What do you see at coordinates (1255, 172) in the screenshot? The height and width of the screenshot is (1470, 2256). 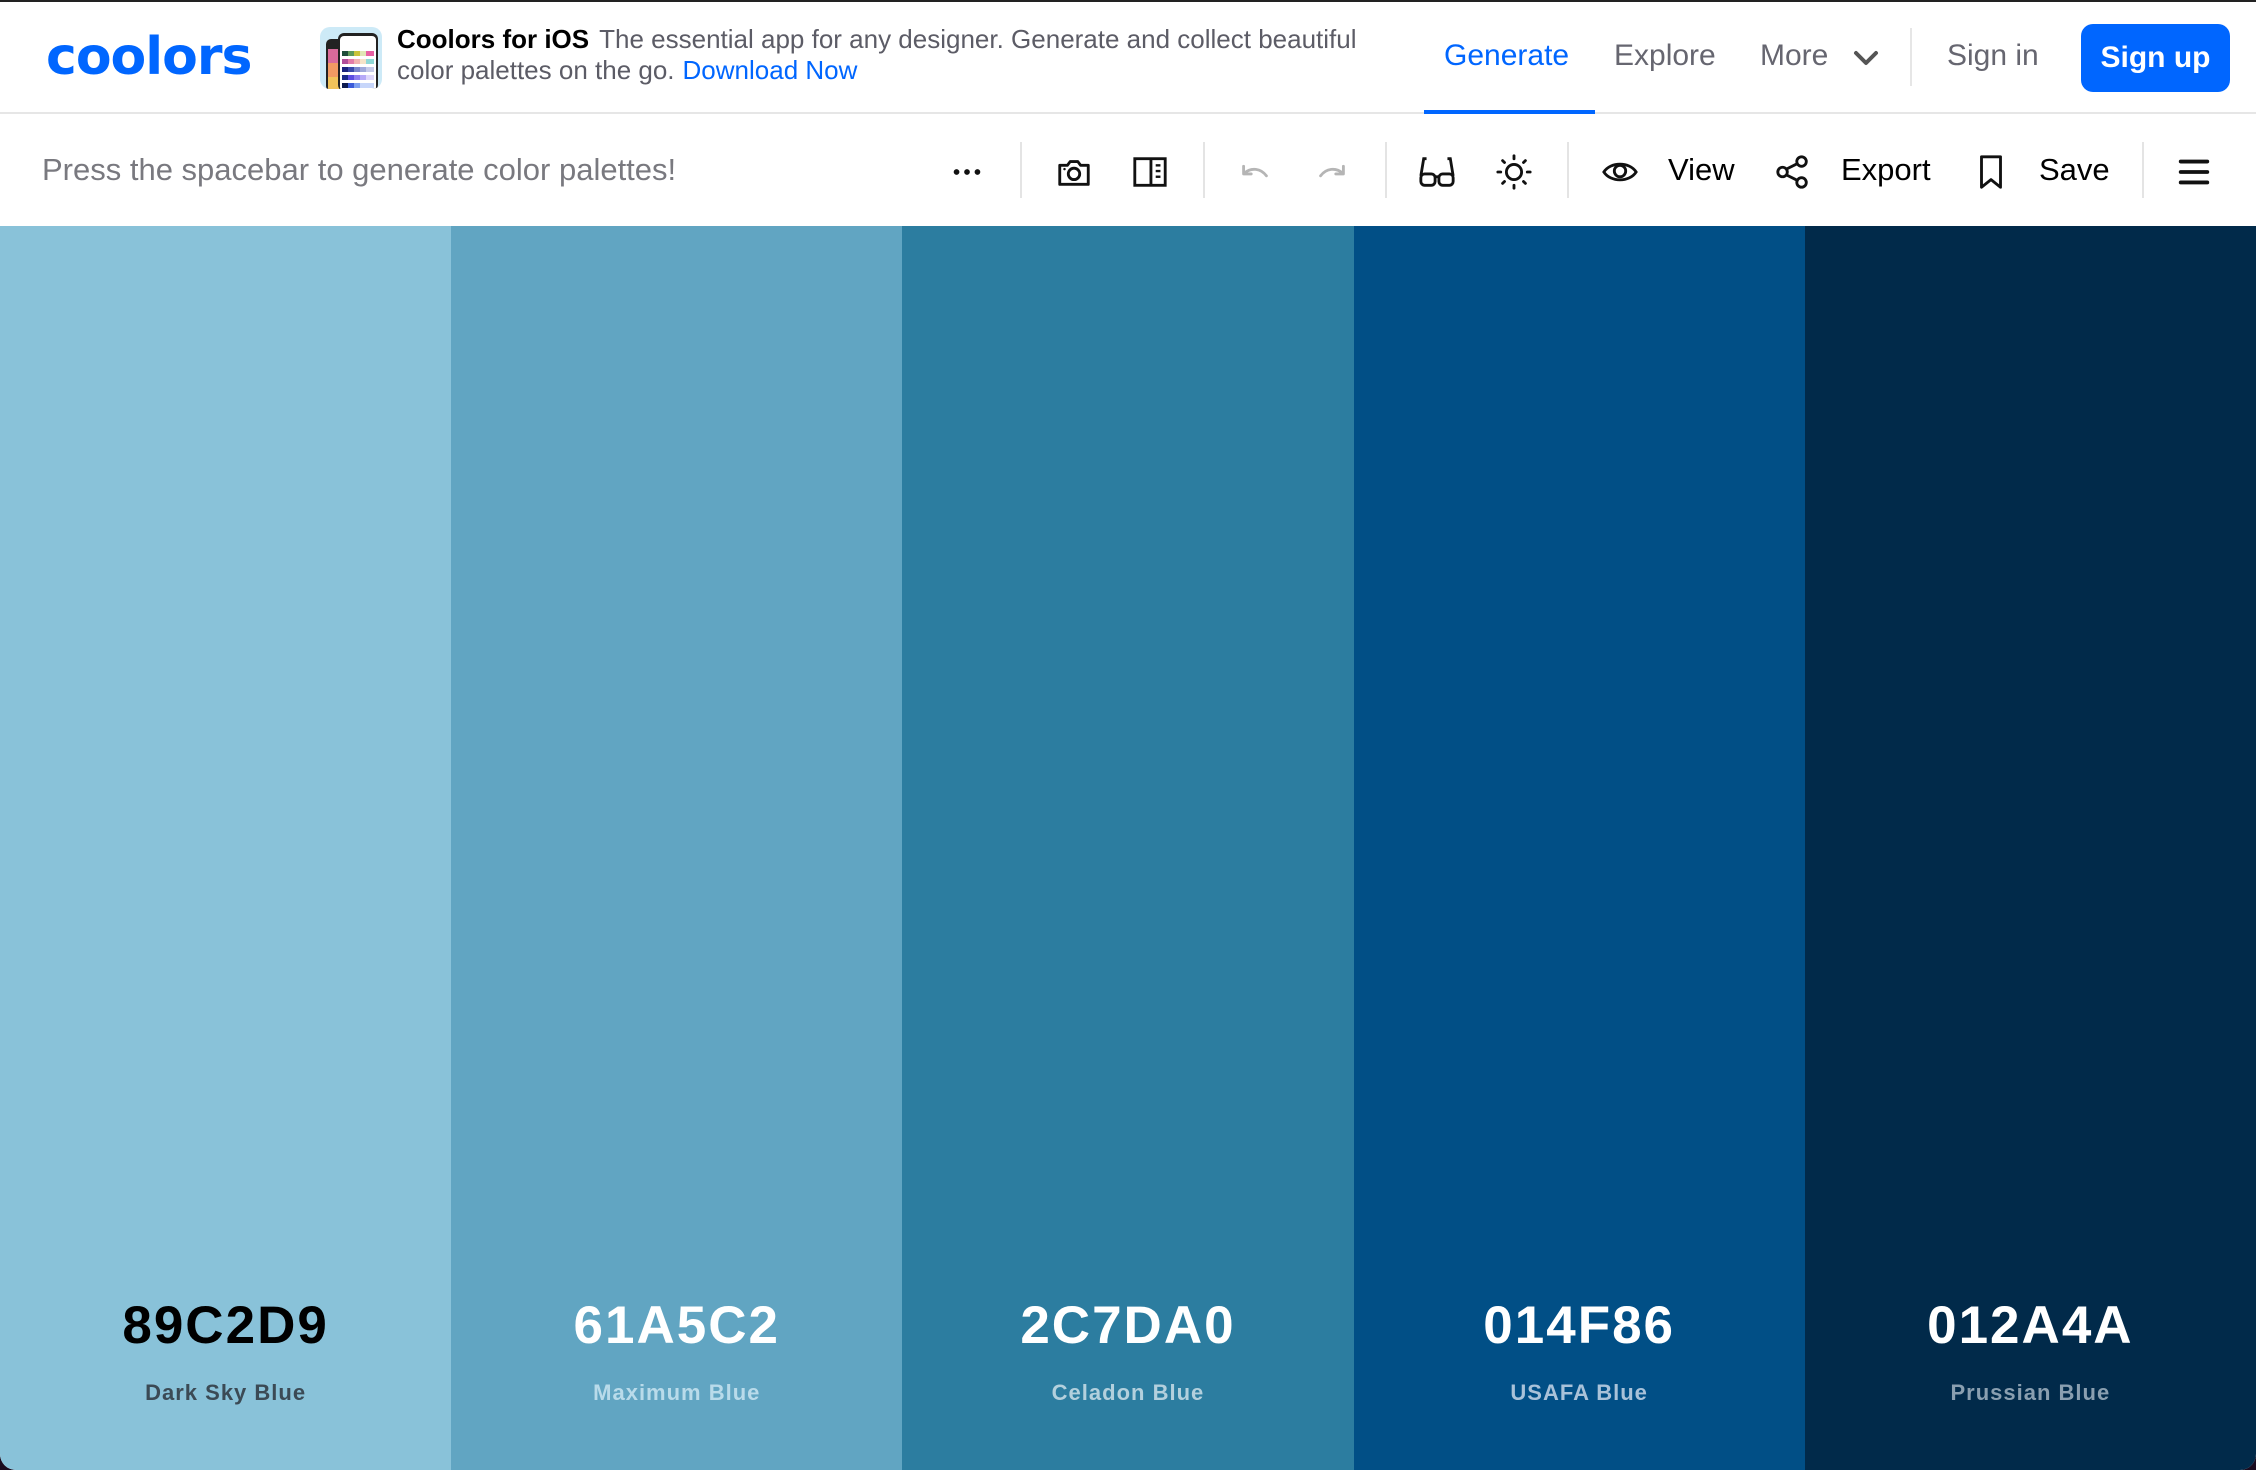 I see `undo-icon` at bounding box center [1255, 172].